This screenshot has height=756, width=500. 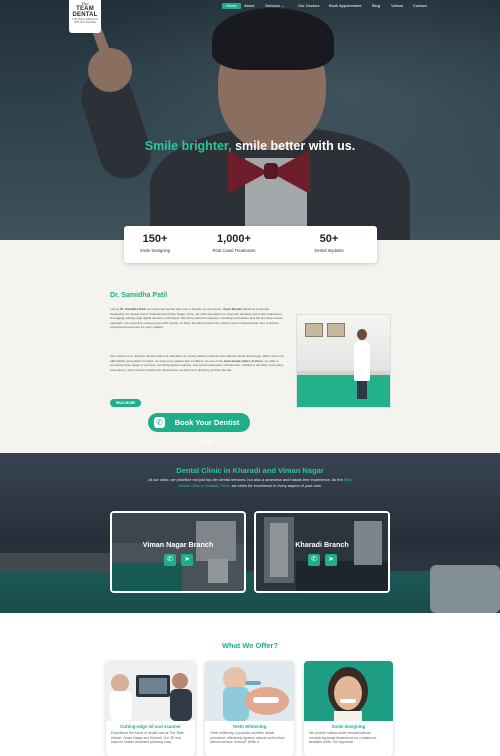 What do you see at coordinates (343, 373) in the screenshot?
I see `clinic-photo-desk-top` at bounding box center [343, 373].